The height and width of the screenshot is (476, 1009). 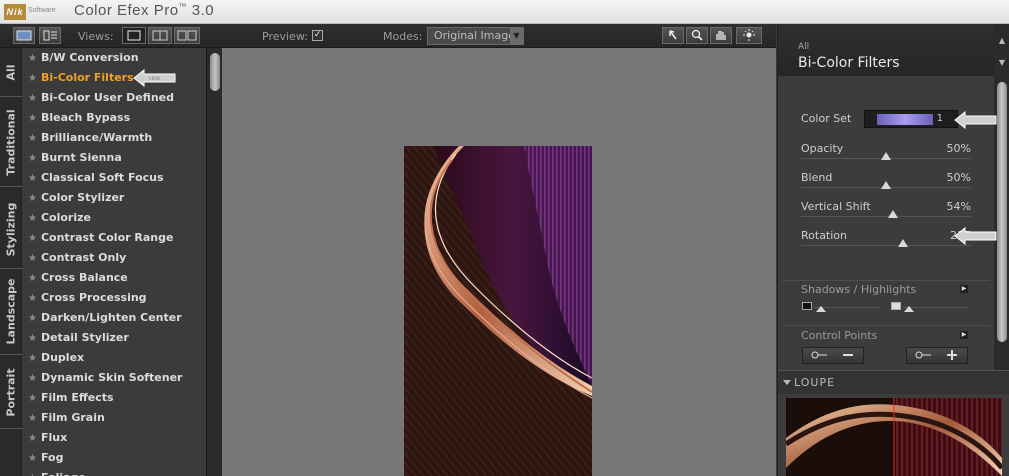 I want to click on filter-item-label: B/W Conversion, so click(x=89, y=57).